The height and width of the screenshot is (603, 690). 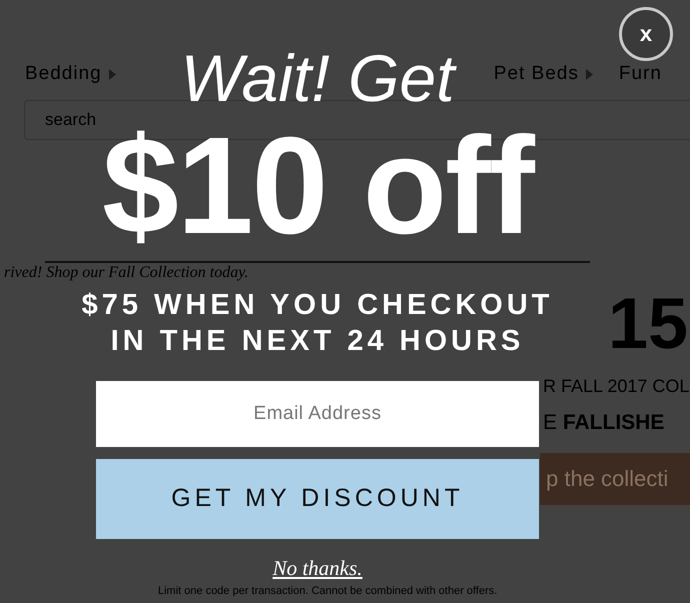 I want to click on close-button: x, so click(x=646, y=34).